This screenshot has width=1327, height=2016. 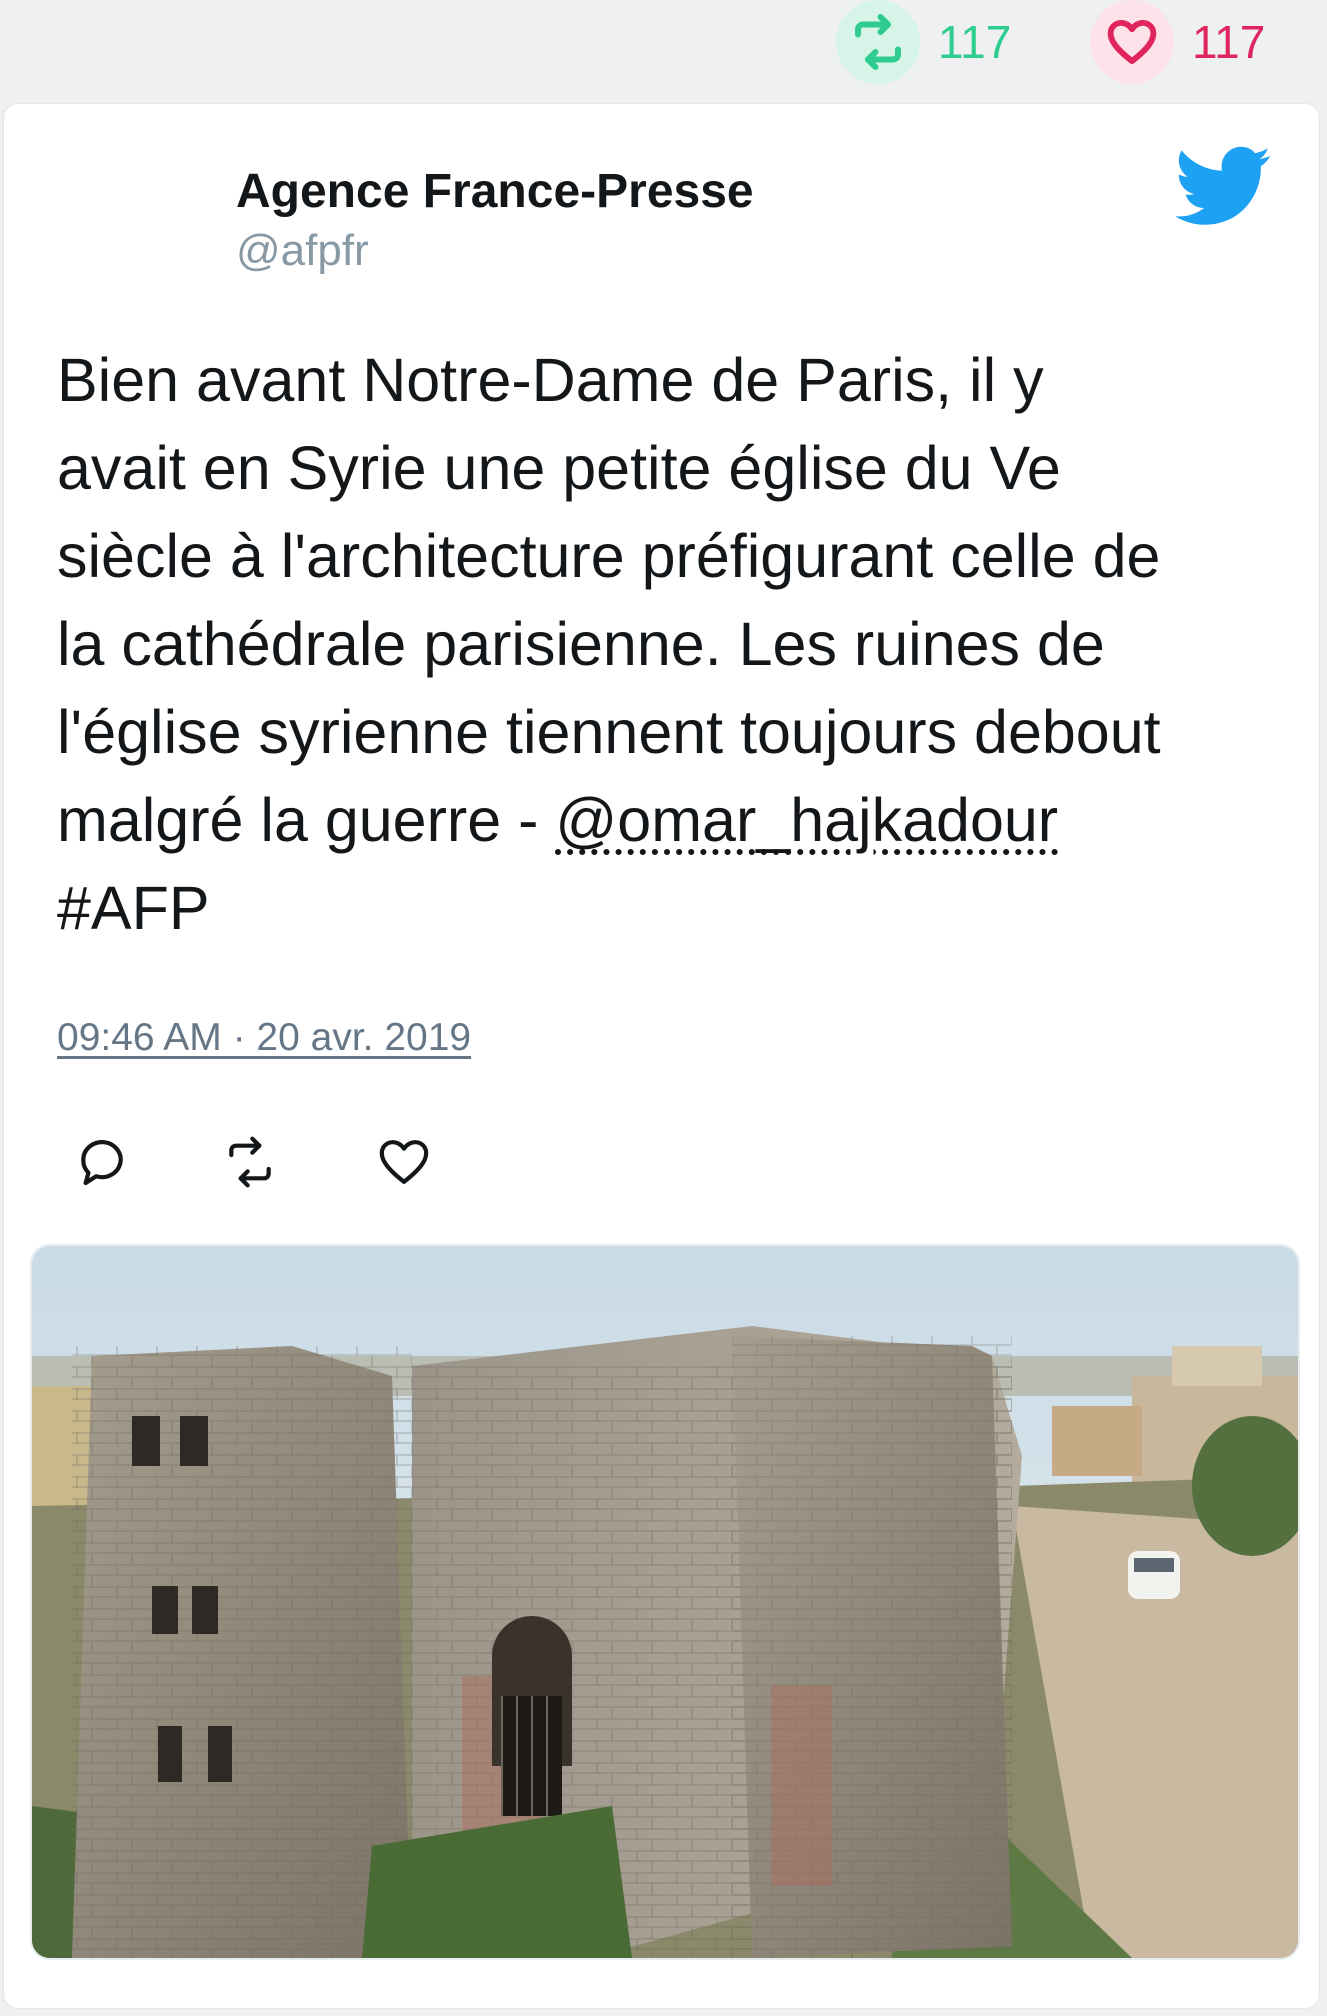 I want to click on like-stat: 117, so click(x=1177, y=42).